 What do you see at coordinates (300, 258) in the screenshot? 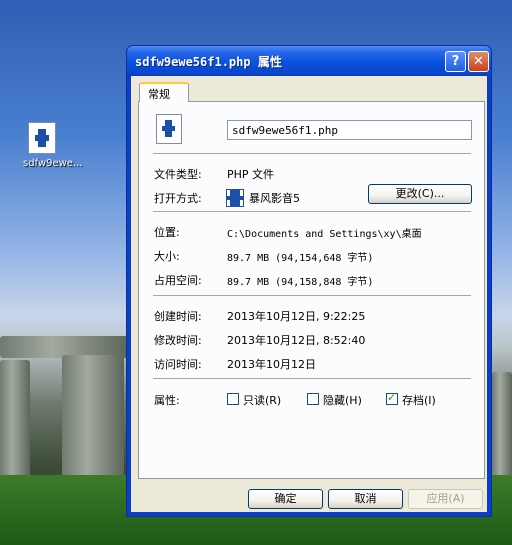
I see `size-value: 89.7 MB (94,154,648 字节)` at bounding box center [300, 258].